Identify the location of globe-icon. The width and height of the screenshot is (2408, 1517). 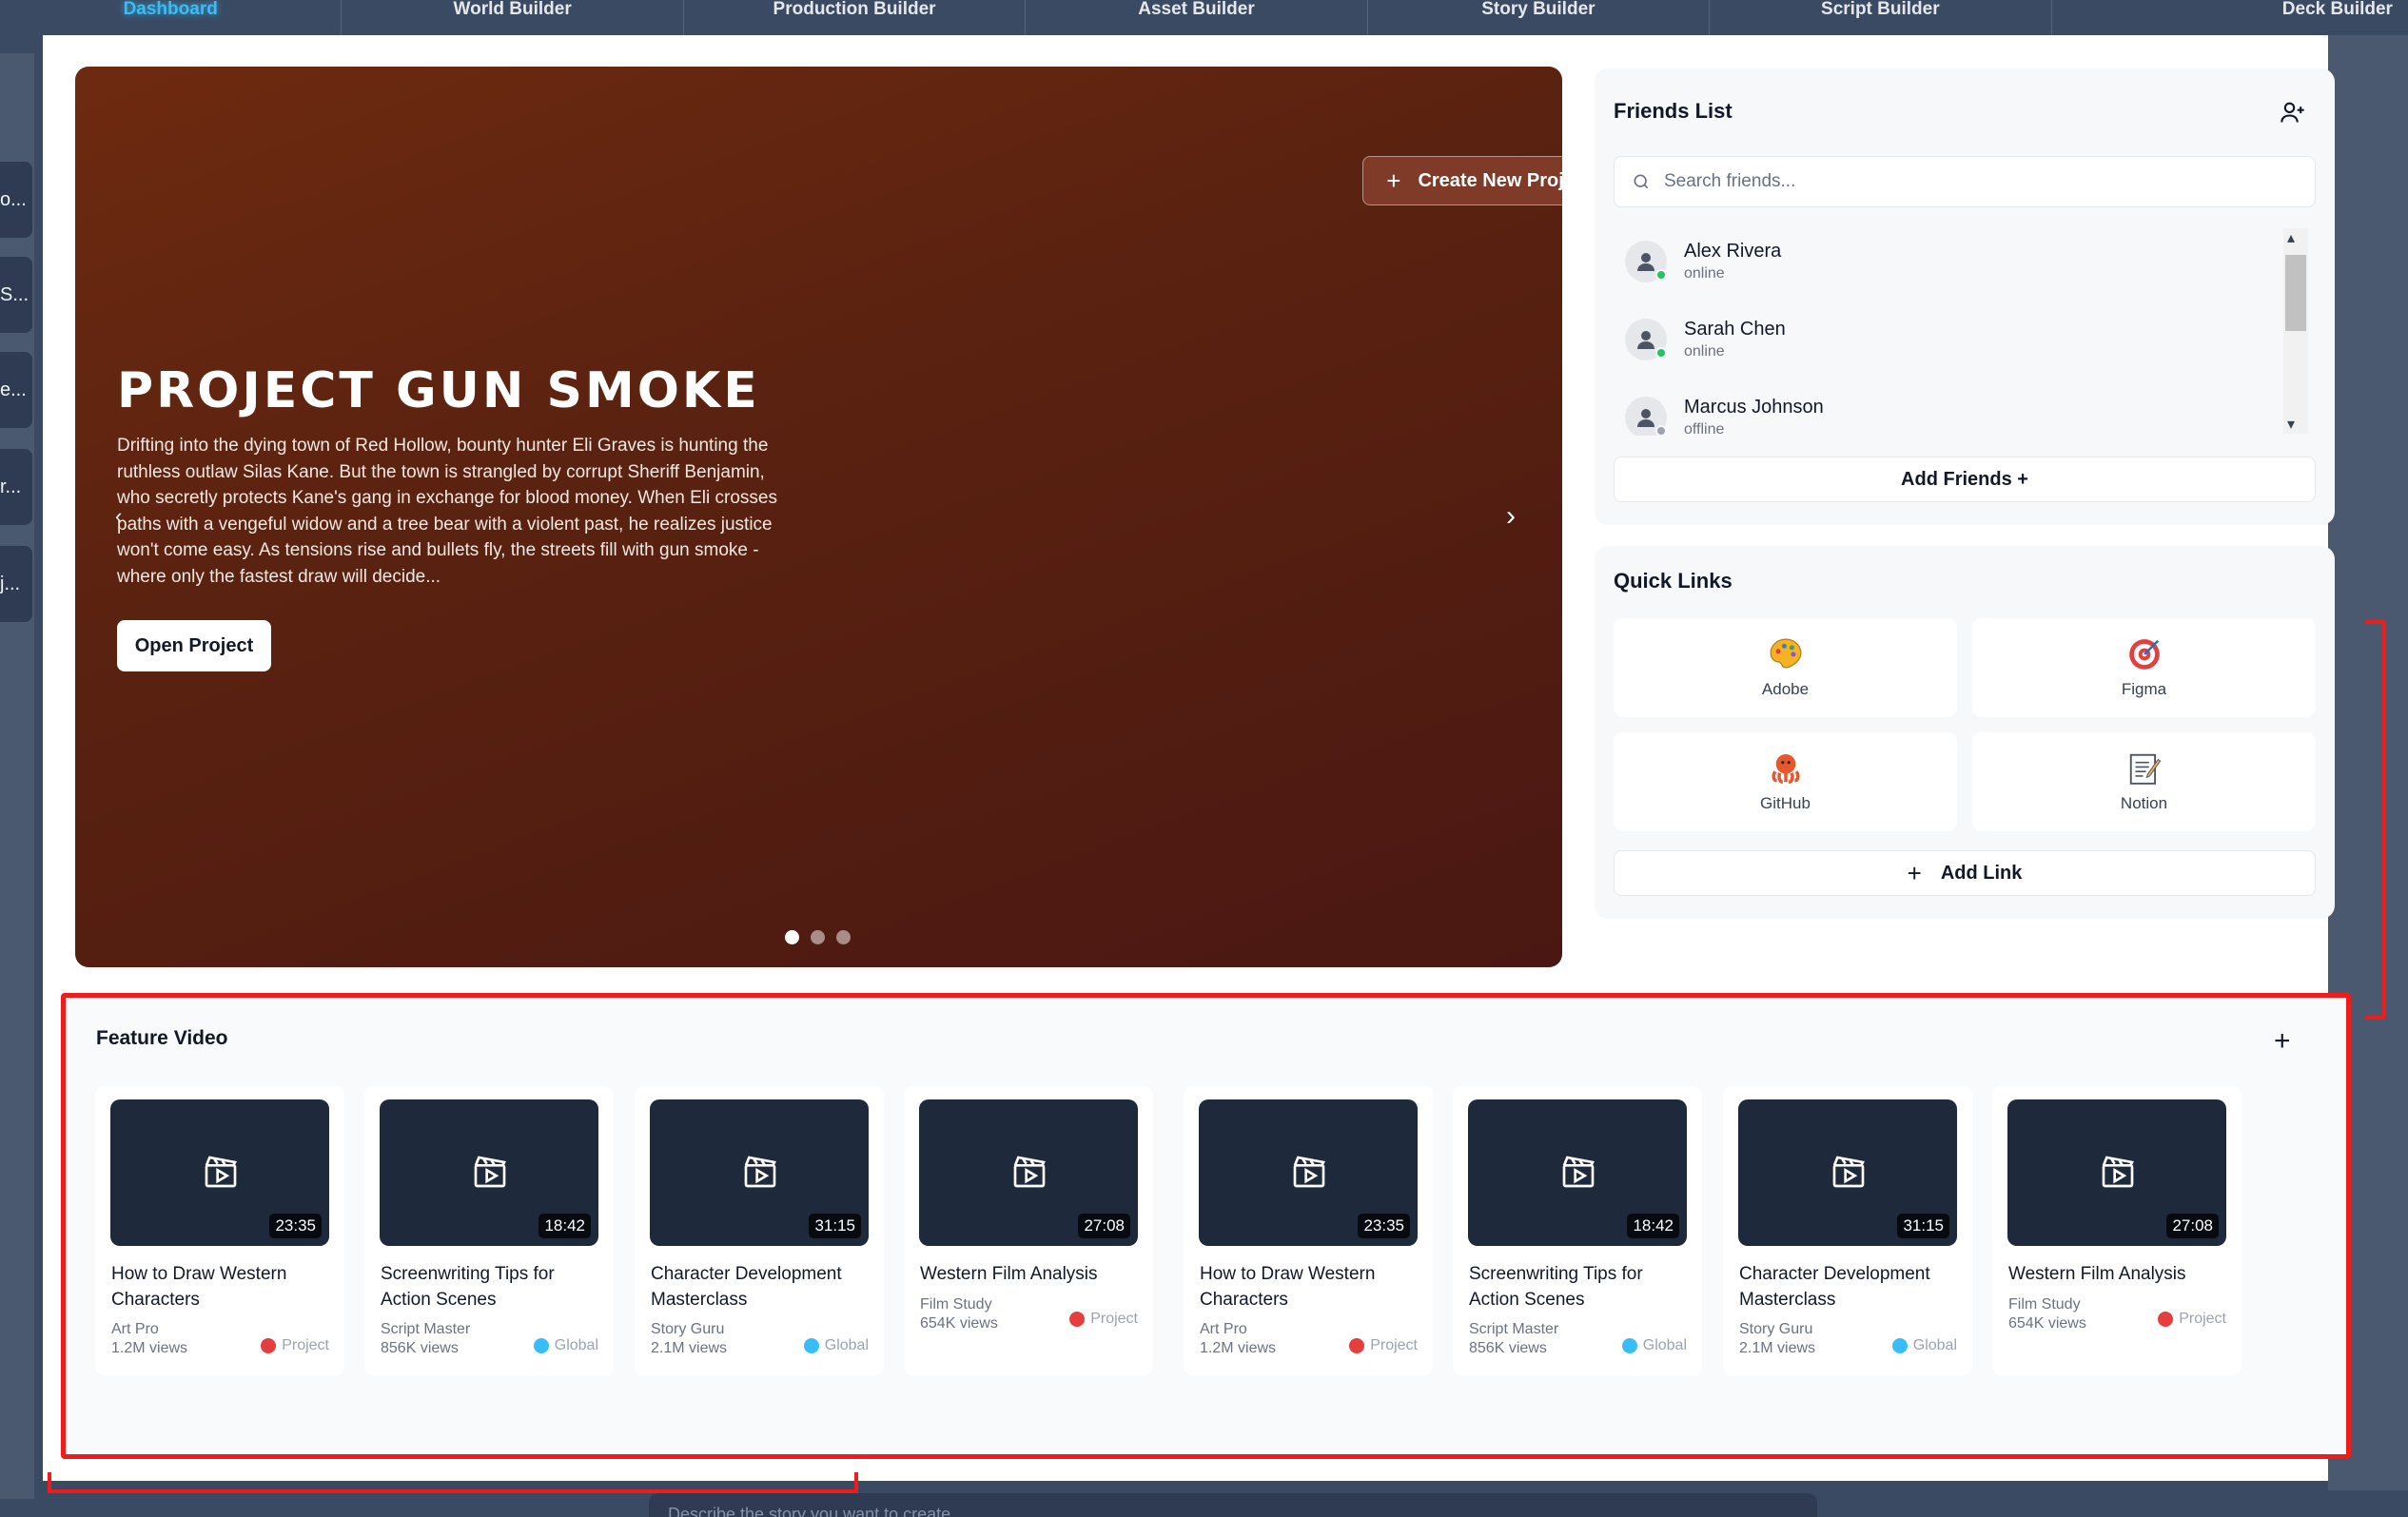
(1629, 1345).